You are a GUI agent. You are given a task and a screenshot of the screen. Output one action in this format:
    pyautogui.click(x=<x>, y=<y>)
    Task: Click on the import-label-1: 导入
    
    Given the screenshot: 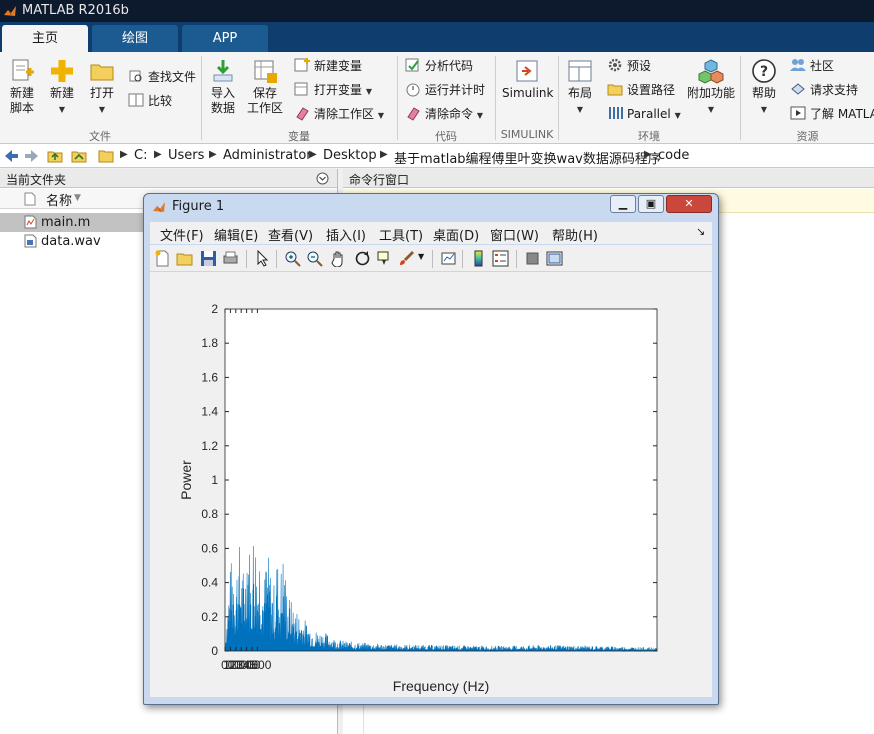 What is the action you would take?
    pyautogui.click(x=222, y=93)
    